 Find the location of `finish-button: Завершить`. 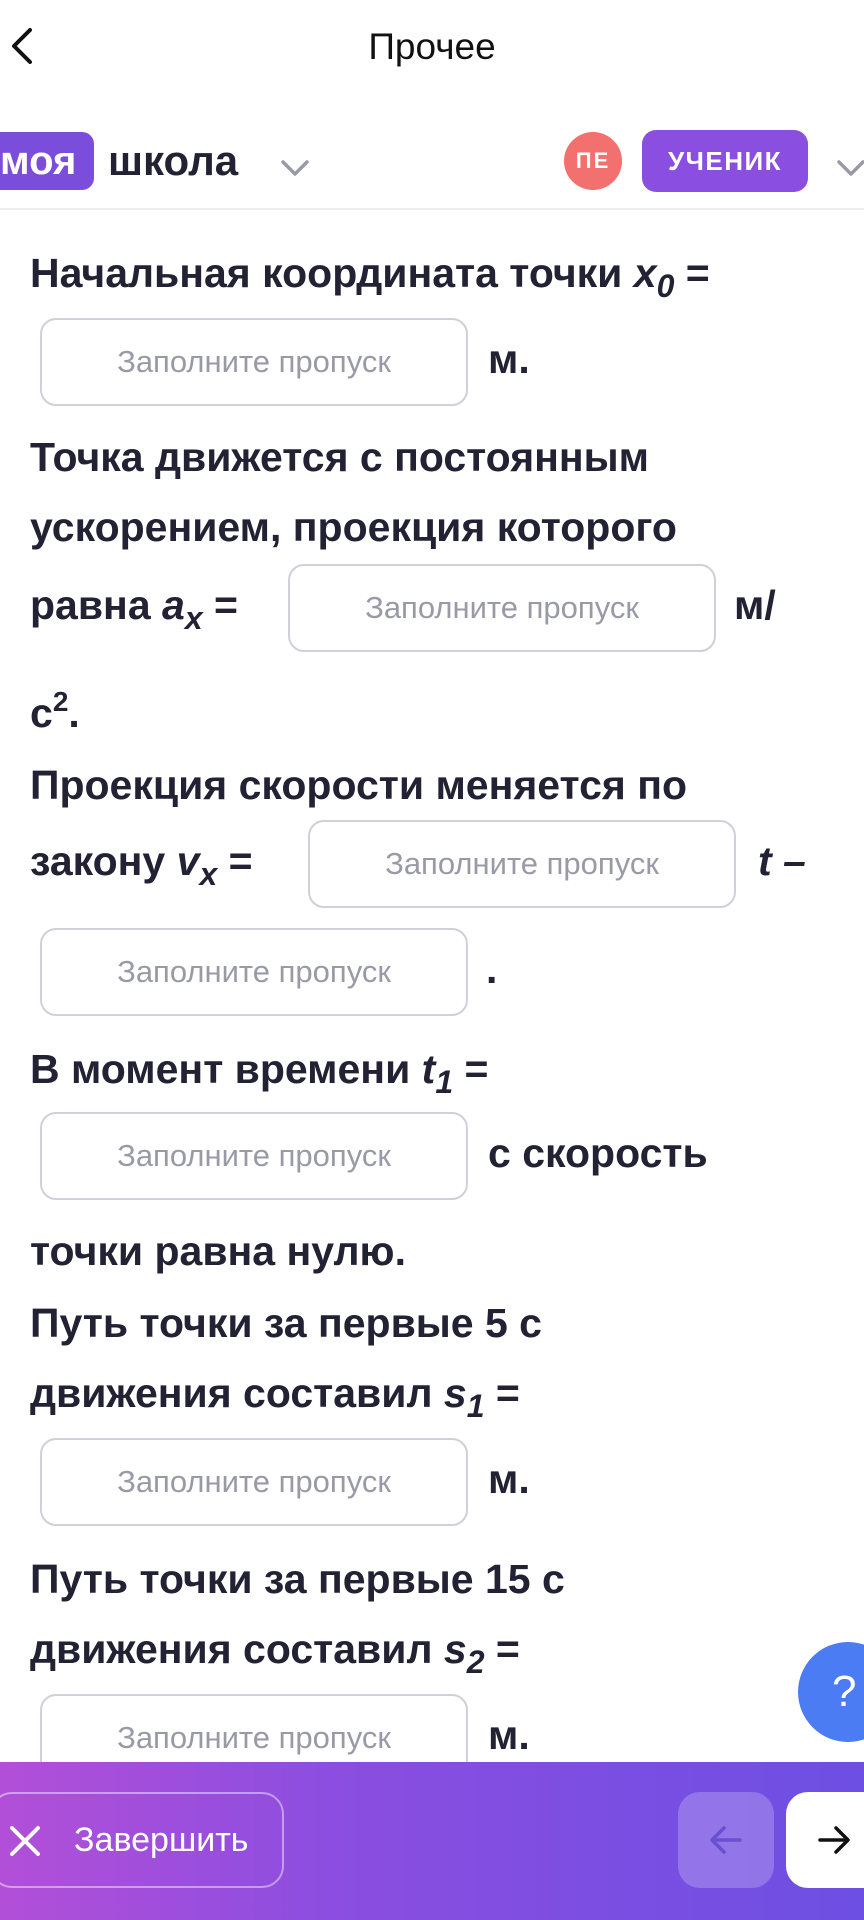

finish-button: Завершить is located at coordinates (142, 1840).